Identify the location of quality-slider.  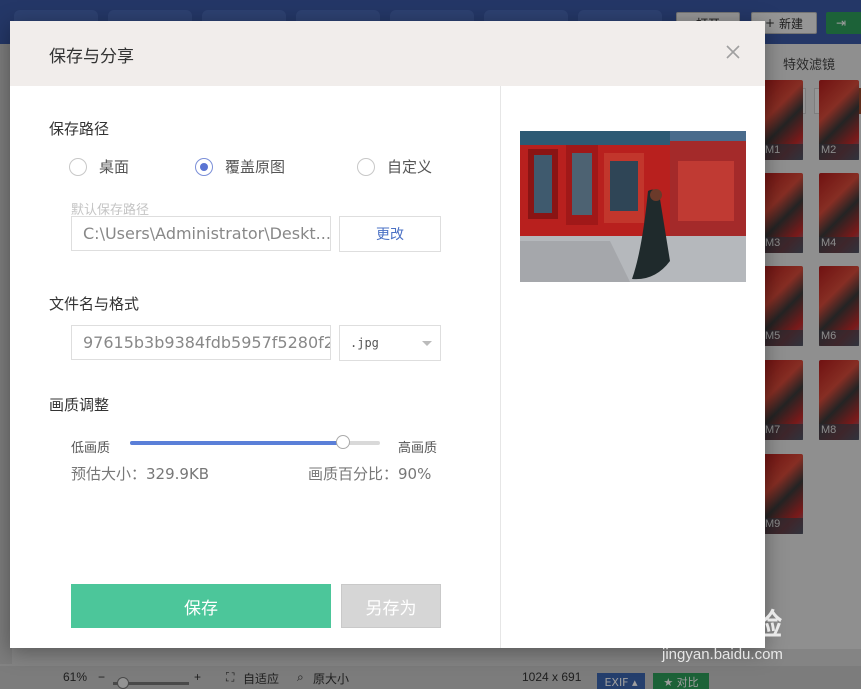
(255, 442).